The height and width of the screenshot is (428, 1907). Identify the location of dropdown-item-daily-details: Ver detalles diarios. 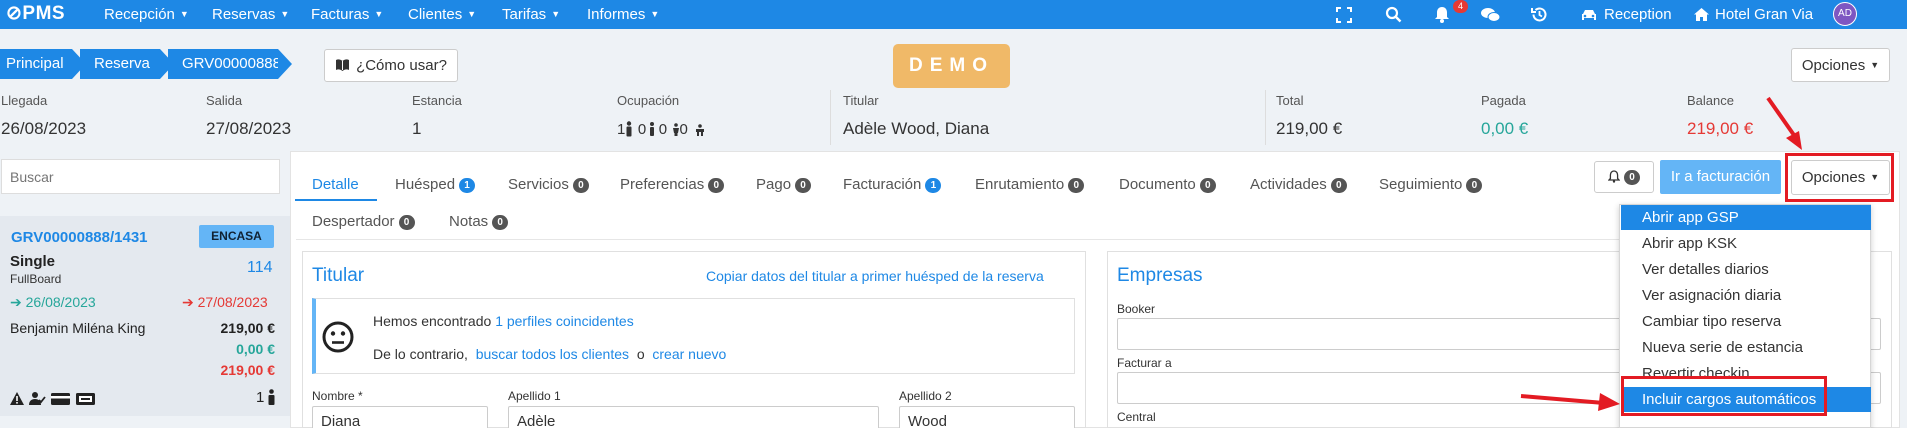
(1746, 269).